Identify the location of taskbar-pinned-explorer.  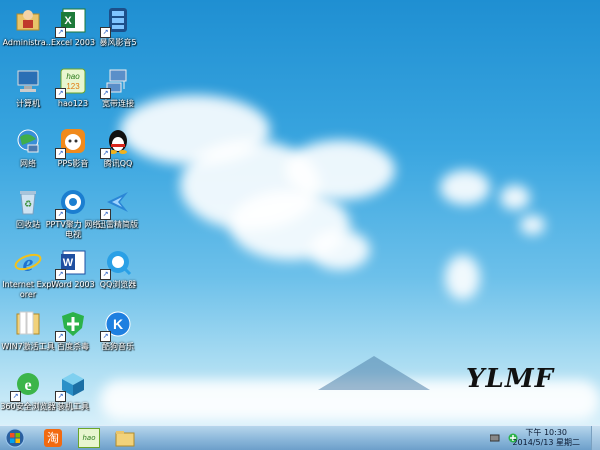
(125, 438).